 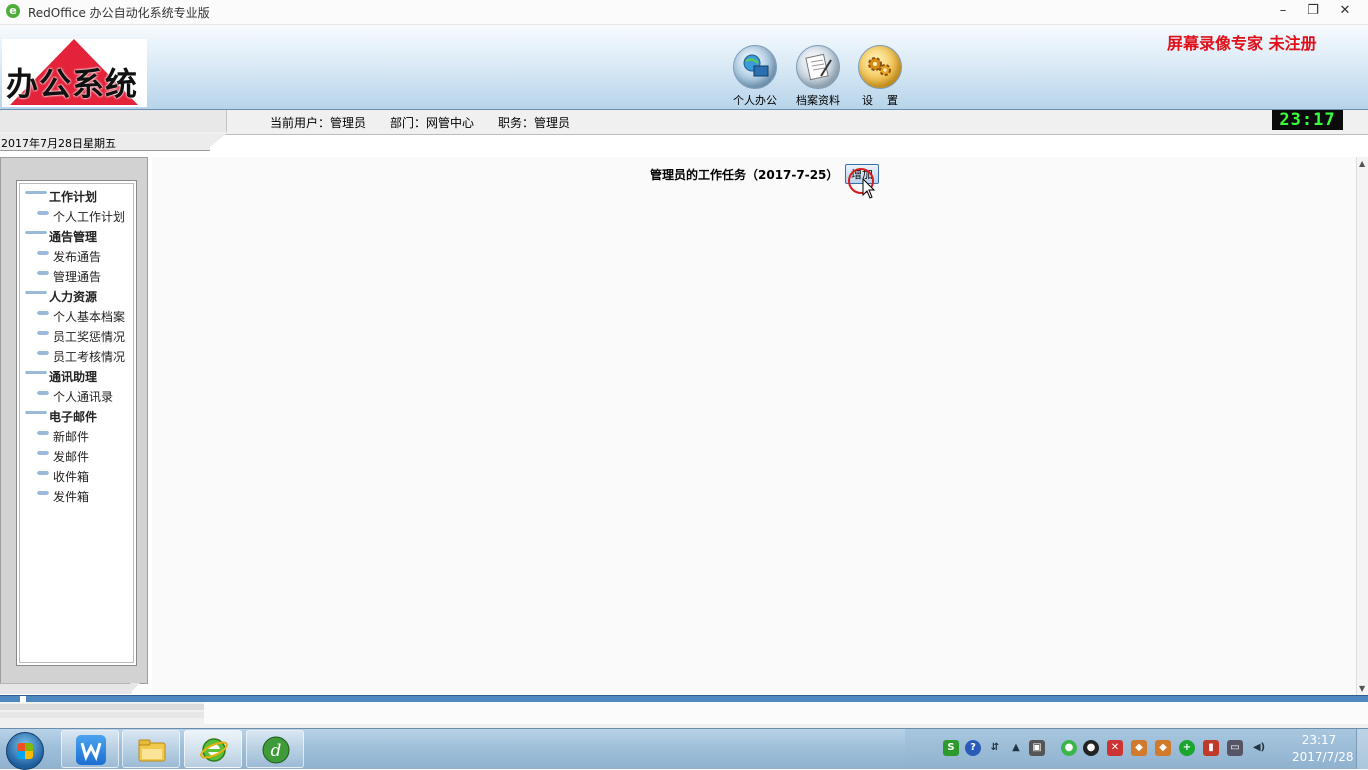 What do you see at coordinates (684, 12) in the screenshot?
I see `window-titlebar: e RedOffice 办公自动化系统专业版 – ❐ ✕` at bounding box center [684, 12].